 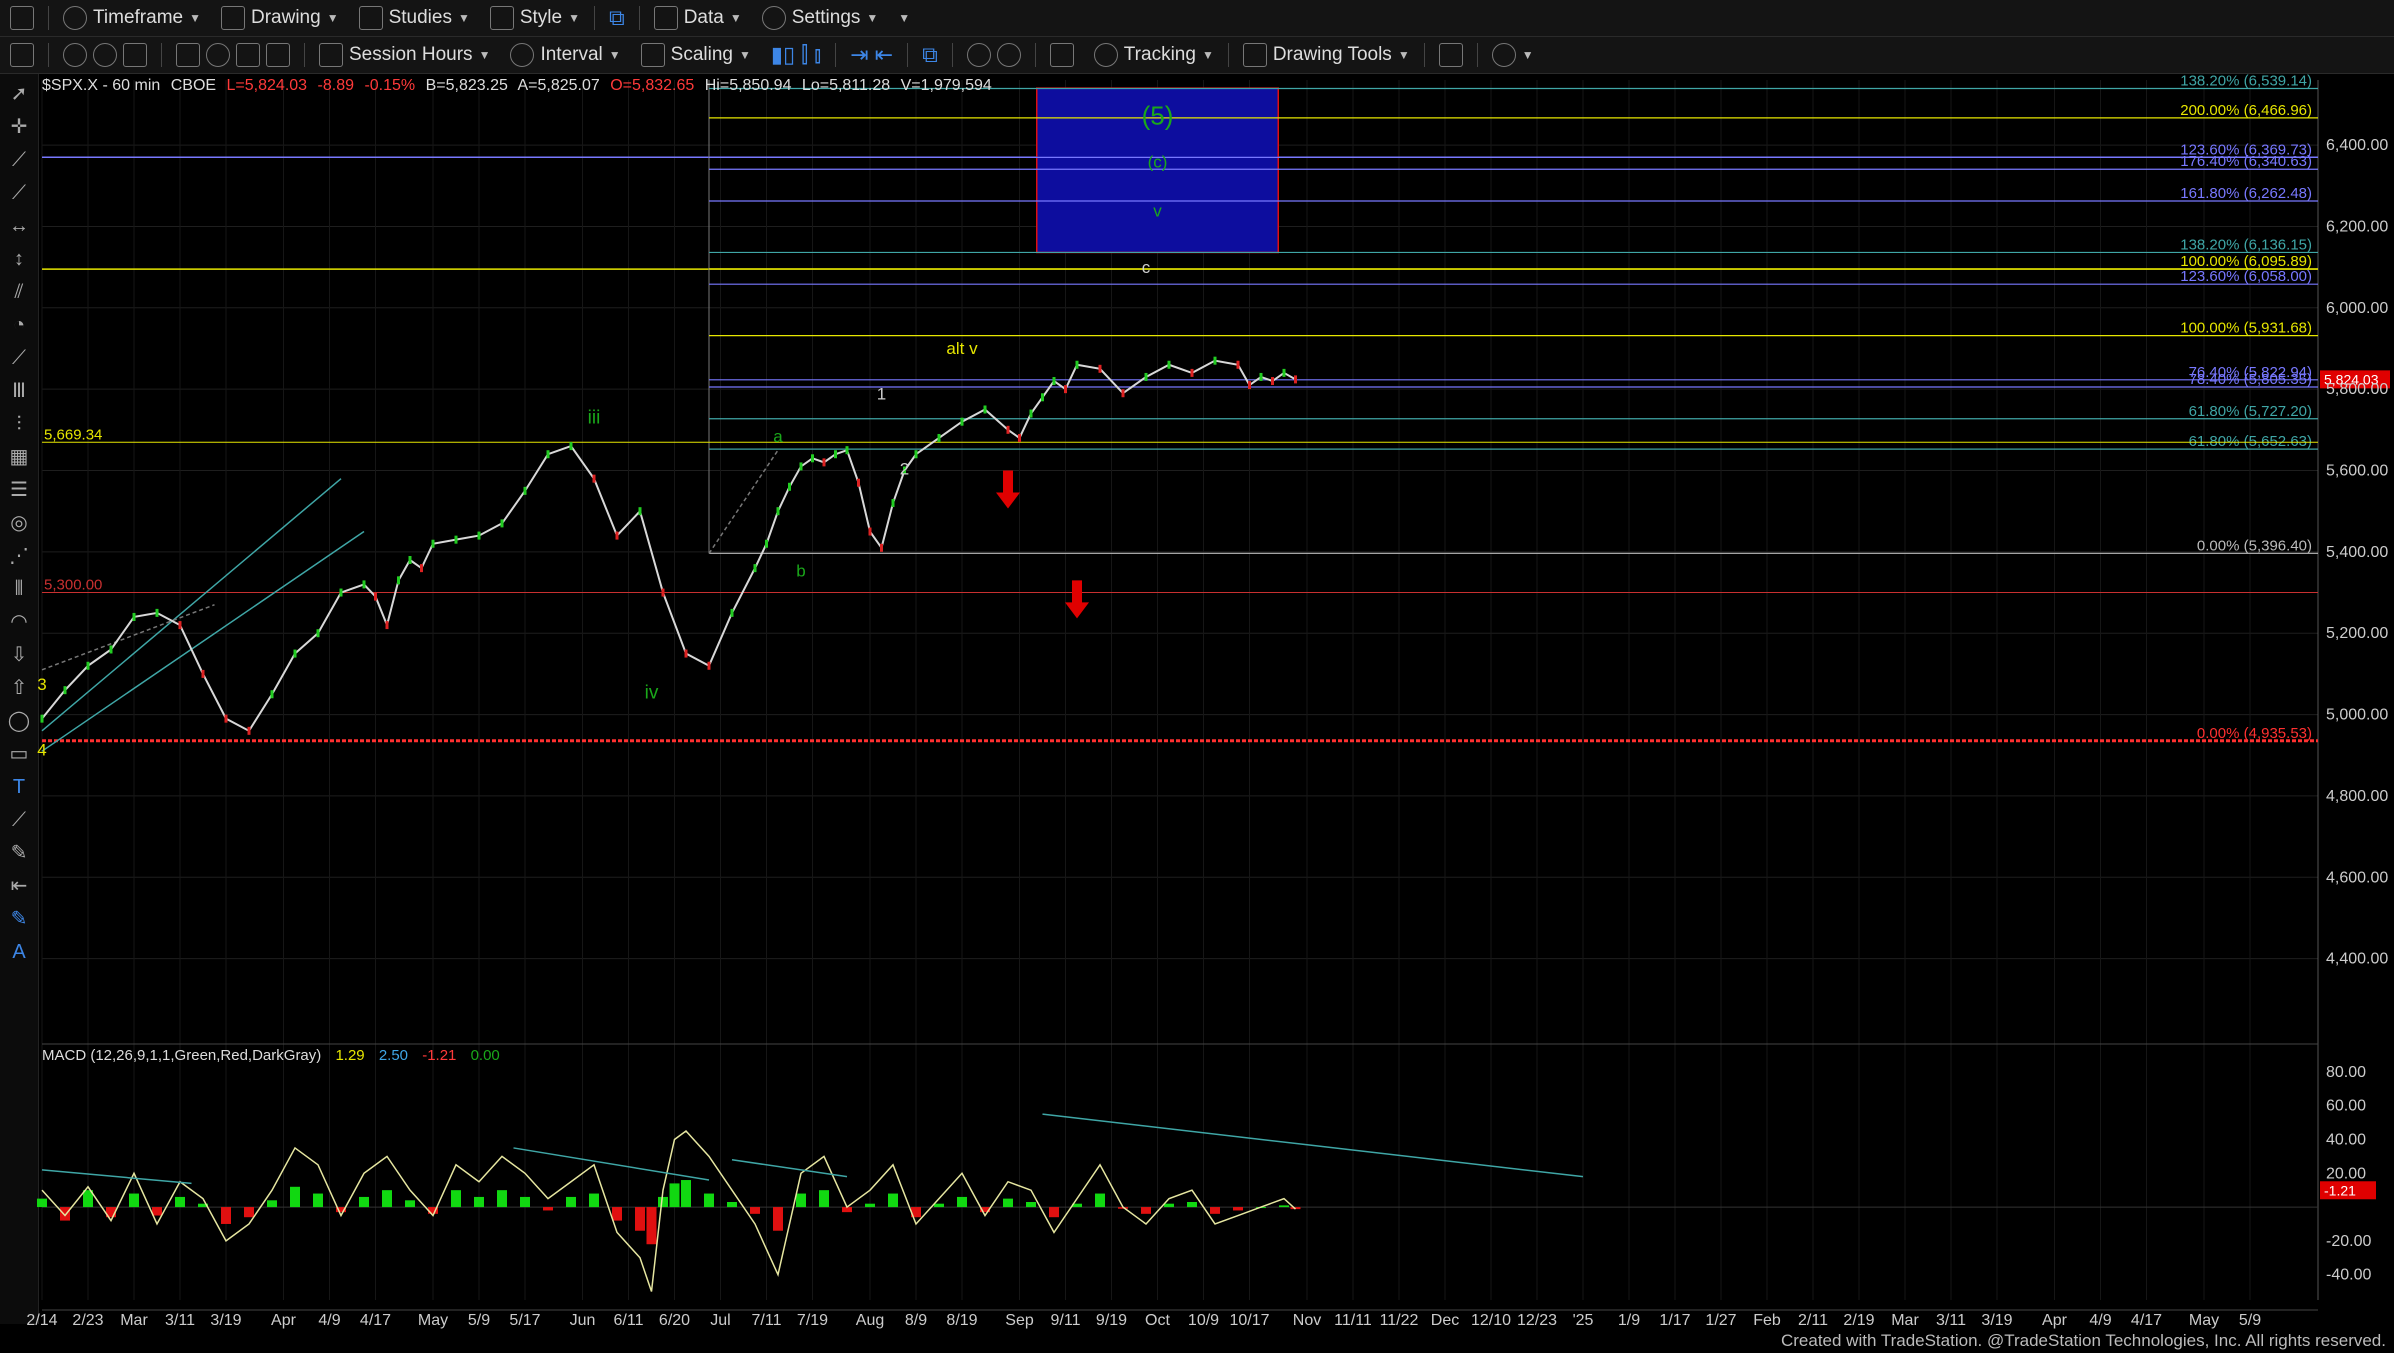 I want to click on time-tick-label: 3/19, so click(x=225, y=1320).